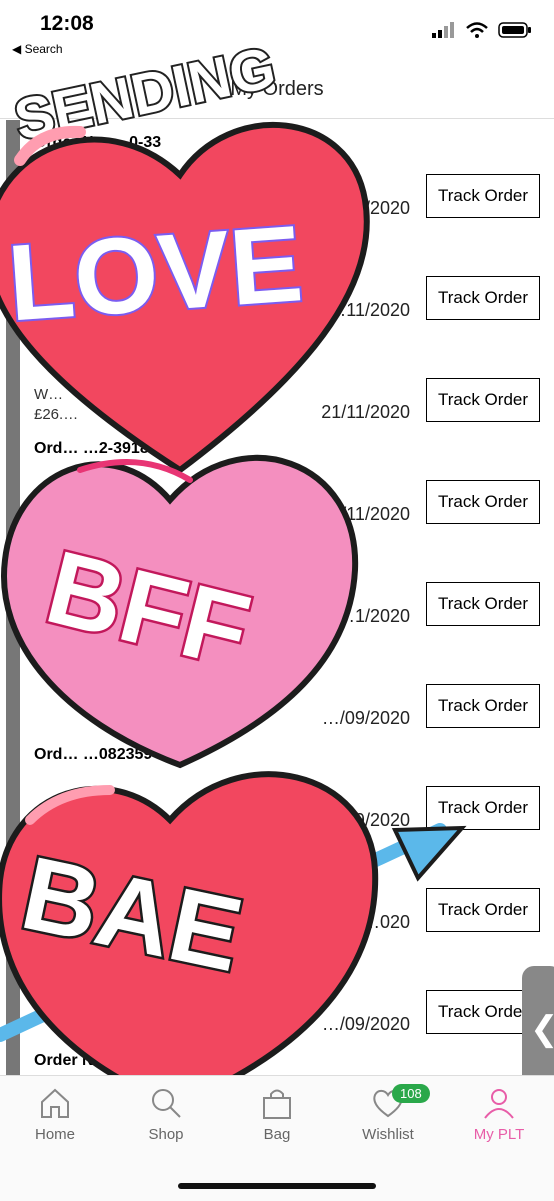 The height and width of the screenshot is (1201, 554). Describe the element at coordinates (277, 1134) in the screenshot. I see `tab-label: Bag` at that location.